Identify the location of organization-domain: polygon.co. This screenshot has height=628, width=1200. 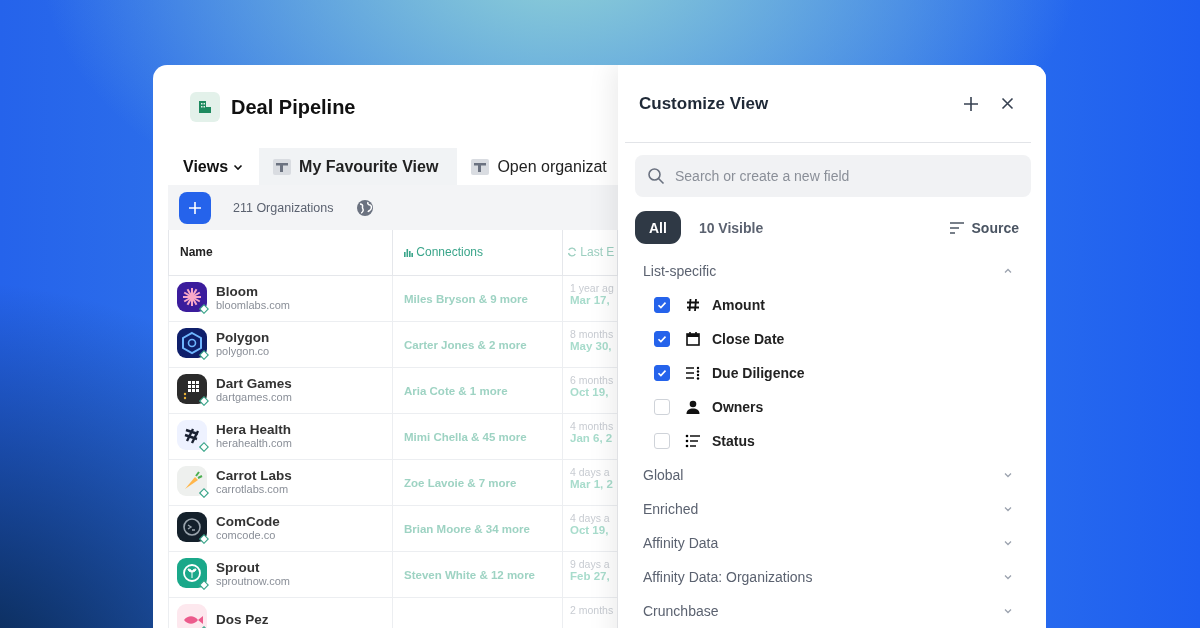
(243, 351).